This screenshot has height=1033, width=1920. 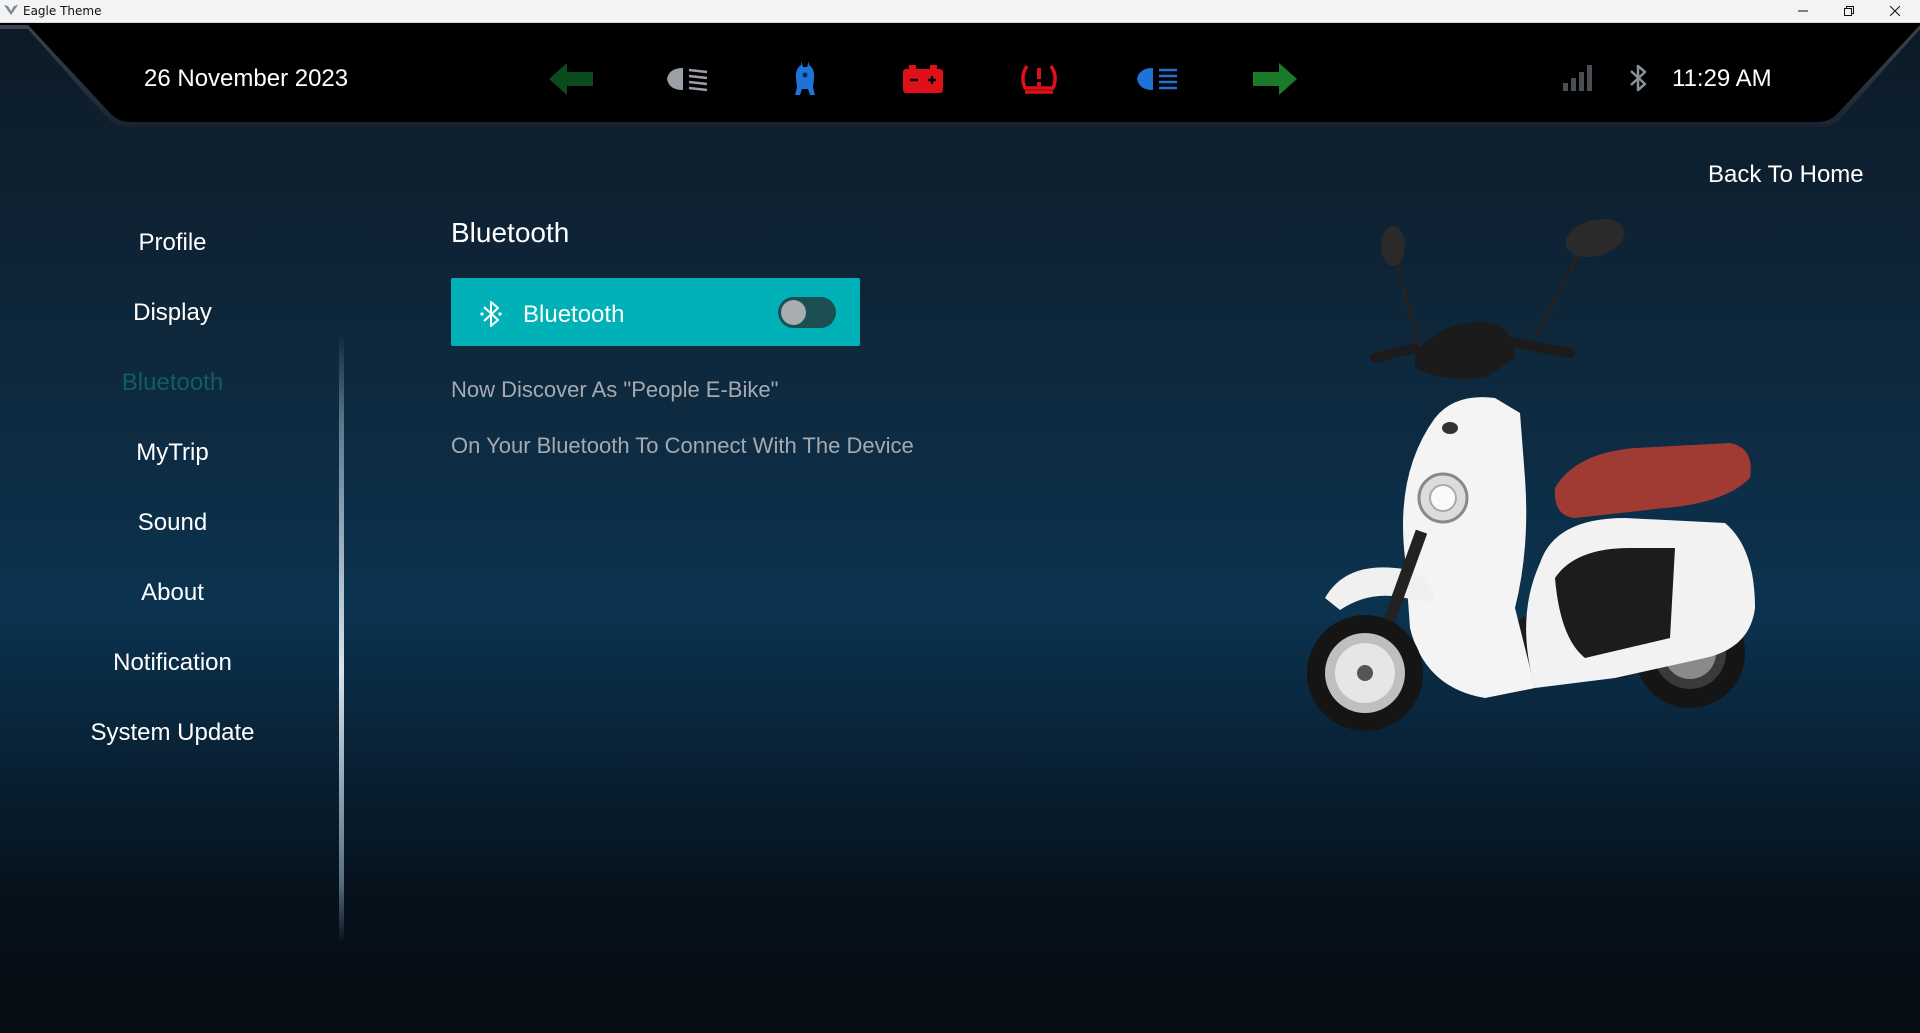 I want to click on close-icon, so click(x=1895, y=11).